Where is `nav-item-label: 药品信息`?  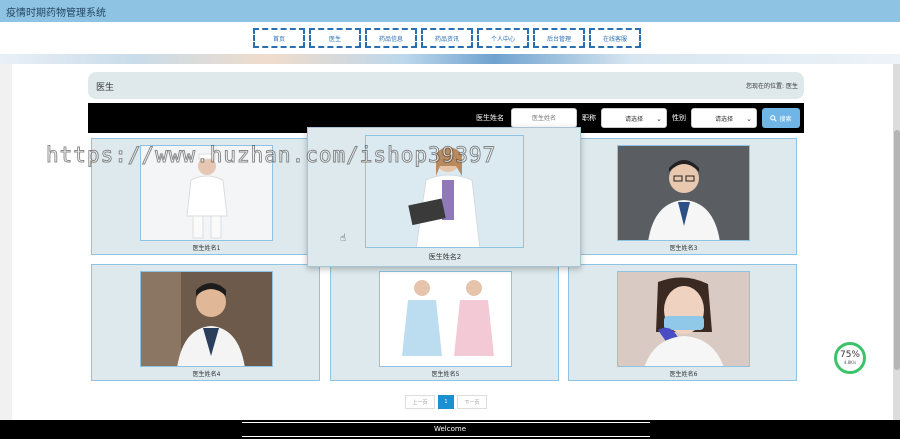
nav-item-label: 药品信息 is located at coordinates (390, 39).